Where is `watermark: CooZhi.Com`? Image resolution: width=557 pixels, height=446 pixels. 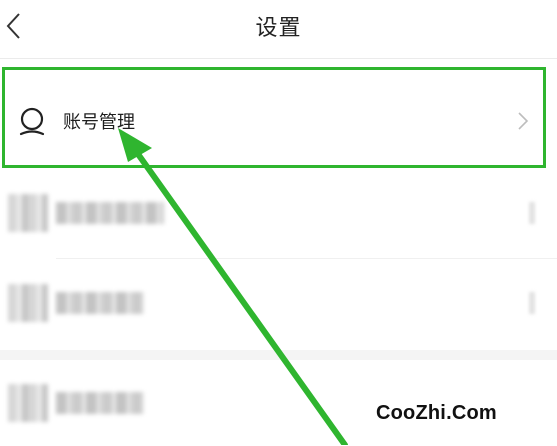 watermark: CooZhi.Com is located at coordinates (436, 413).